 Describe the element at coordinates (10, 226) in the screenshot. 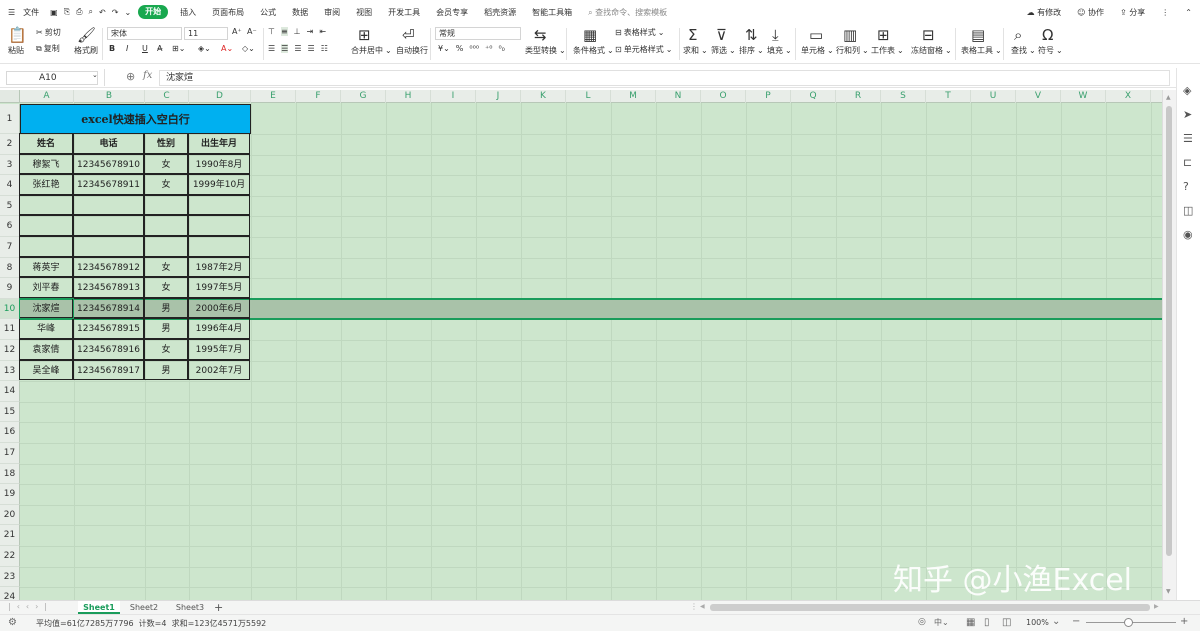

I see `row-header-6: 6` at that location.